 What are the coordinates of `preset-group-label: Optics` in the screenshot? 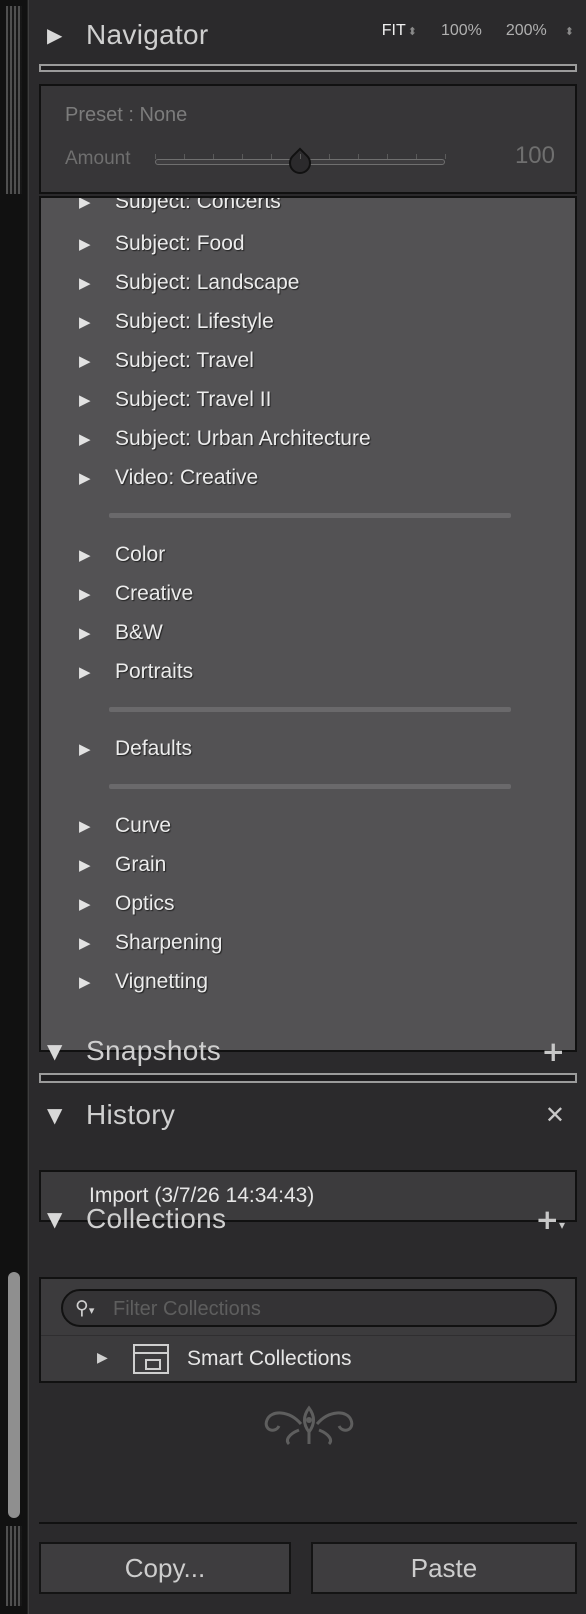 It's located at (145, 903).